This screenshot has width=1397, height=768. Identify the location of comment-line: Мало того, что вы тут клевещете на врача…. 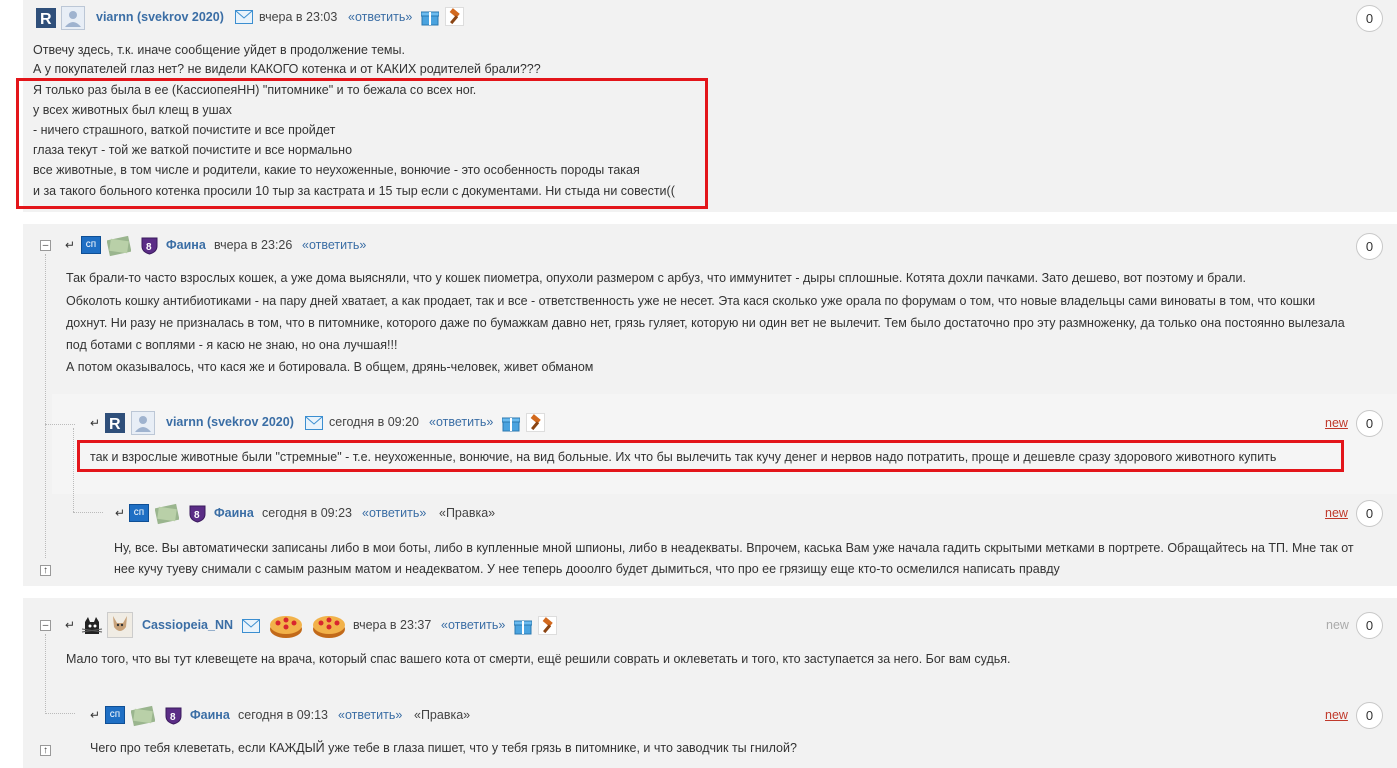
(538, 659).